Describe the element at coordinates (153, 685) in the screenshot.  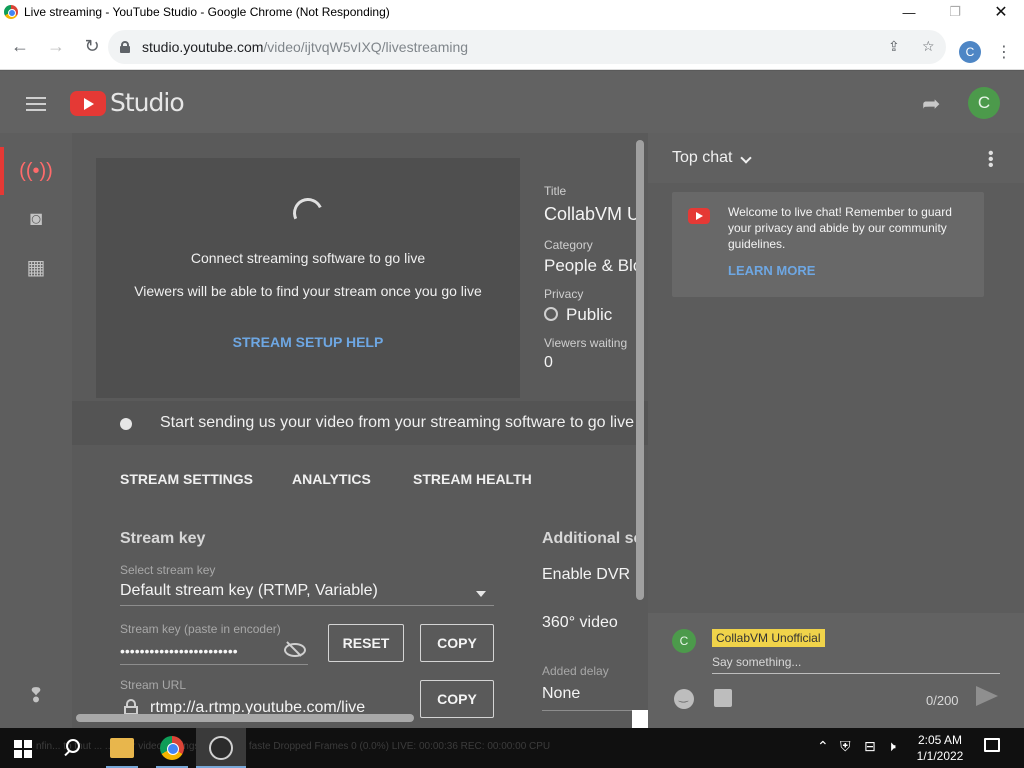
I see `stream-url-hint: Stream URL` at that location.